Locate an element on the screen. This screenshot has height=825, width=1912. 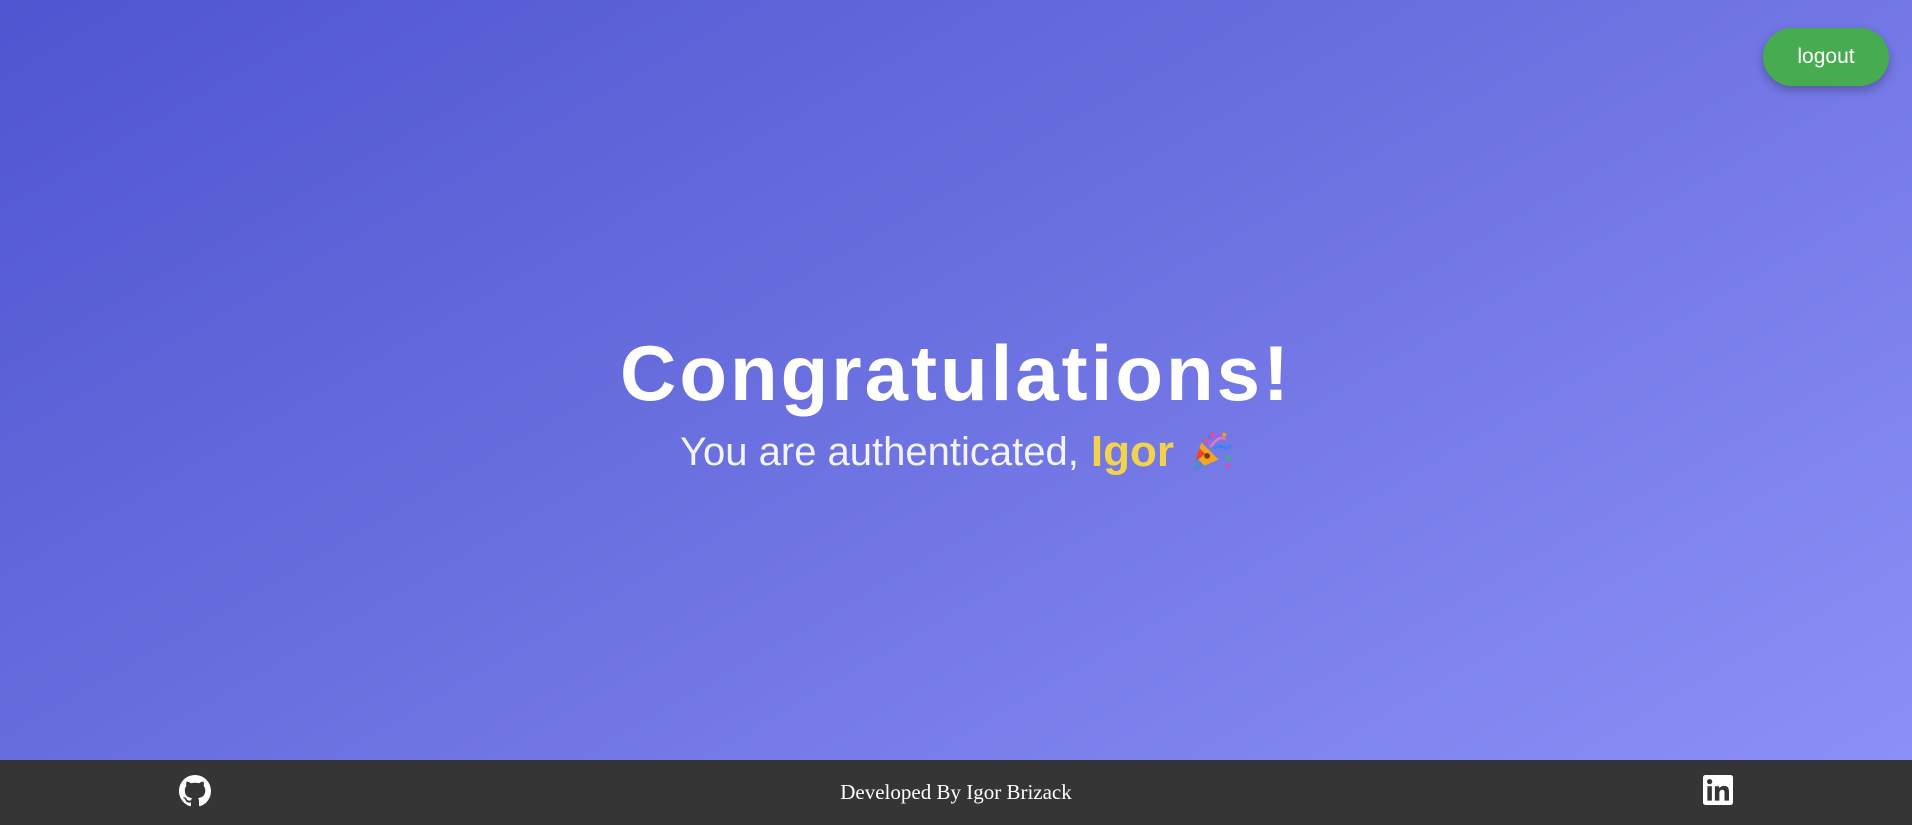
footer: Developed By Igor Brizack is located at coordinates (956, 792).